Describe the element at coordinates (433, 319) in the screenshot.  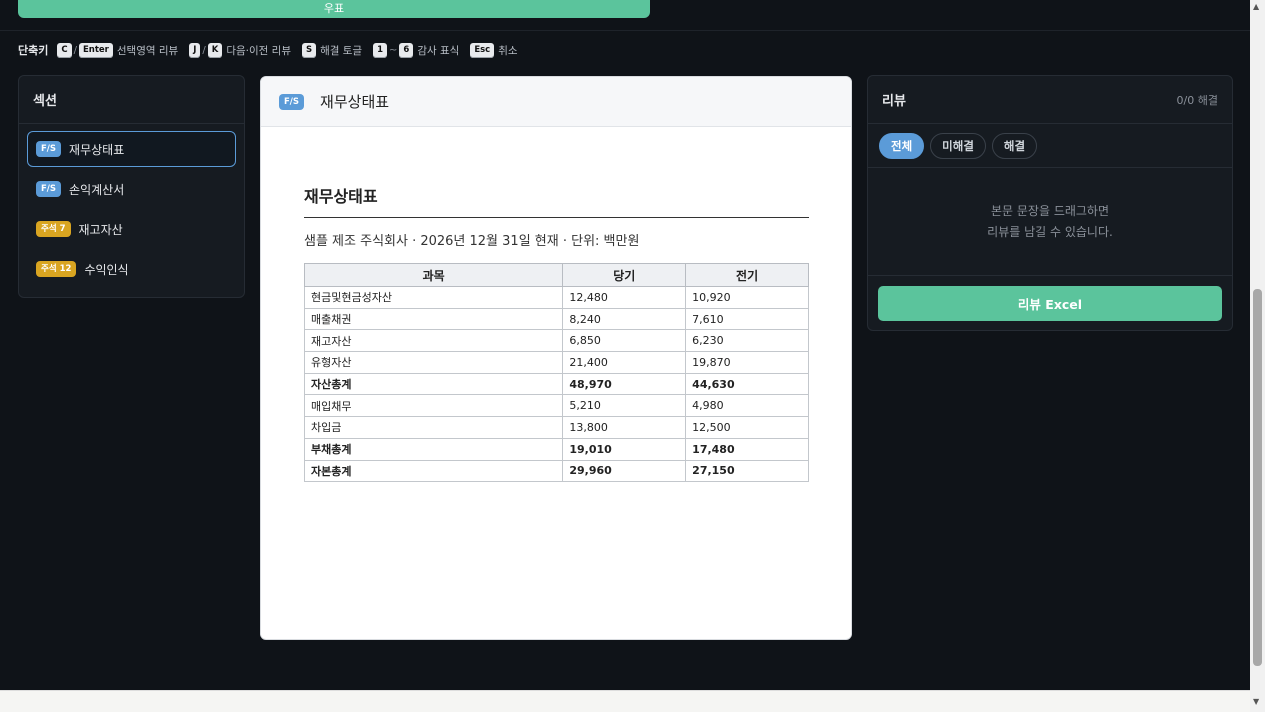
I see `cell-item: 매출채권` at that location.